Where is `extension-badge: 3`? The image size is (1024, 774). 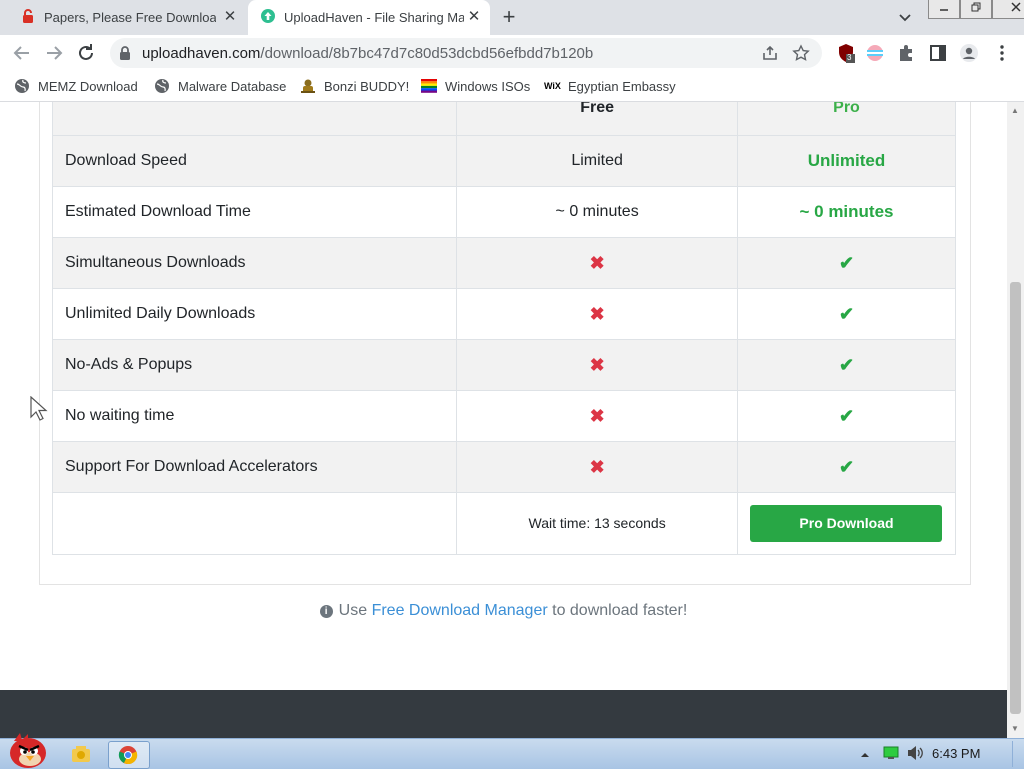
extension-badge: 3 is located at coordinates (849, 57).